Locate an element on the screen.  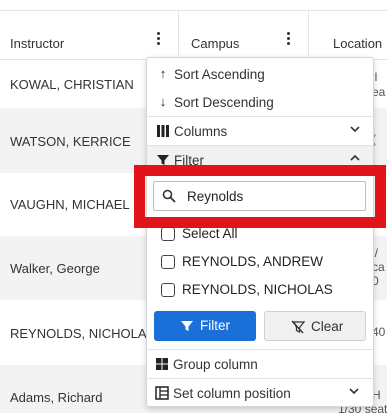
instructor-cell: Adams, Richard is located at coordinates (56, 397).